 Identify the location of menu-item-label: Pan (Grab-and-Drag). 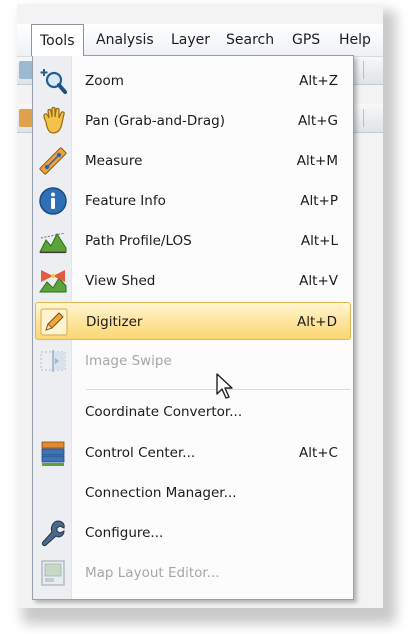
(155, 121).